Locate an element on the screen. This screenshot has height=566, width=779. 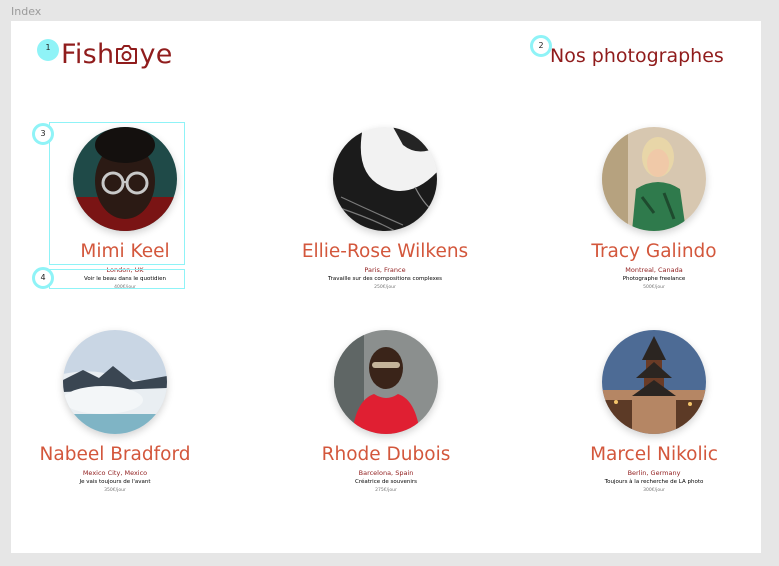
photographer-price: 350€/jour is located at coordinates (115, 490).